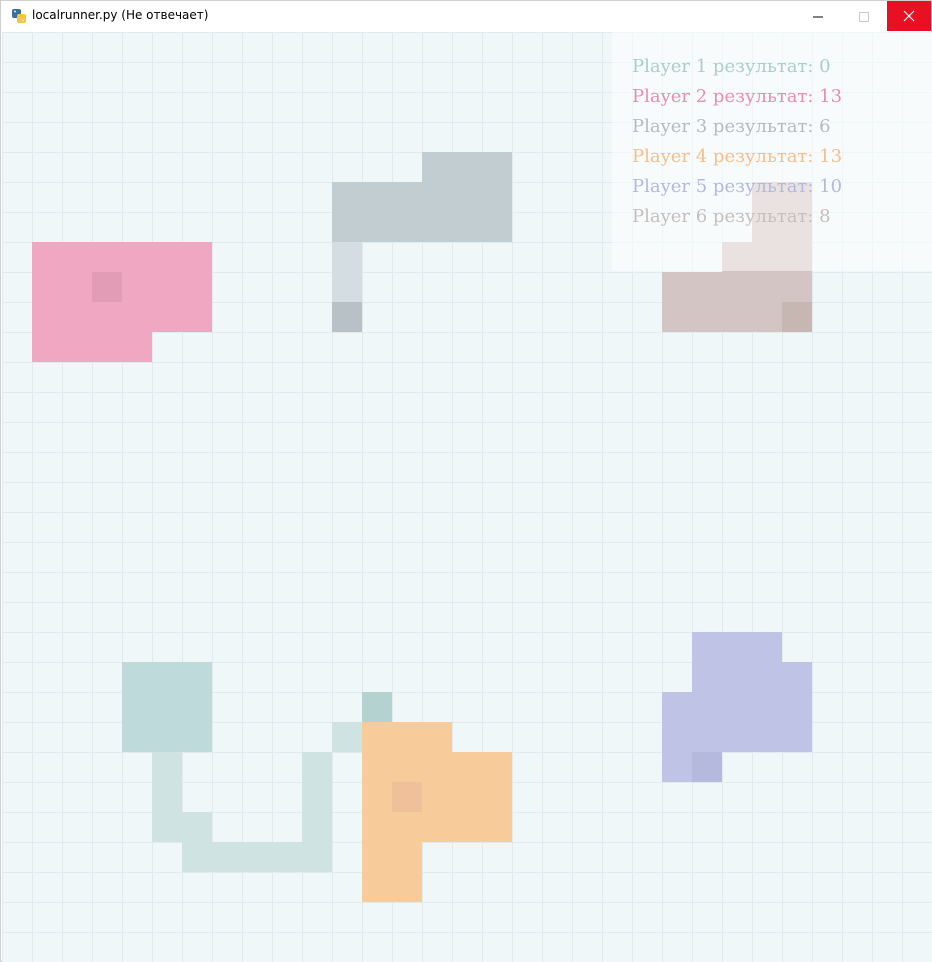  What do you see at coordinates (707, 767) in the screenshot?
I see `player-5-head` at bounding box center [707, 767].